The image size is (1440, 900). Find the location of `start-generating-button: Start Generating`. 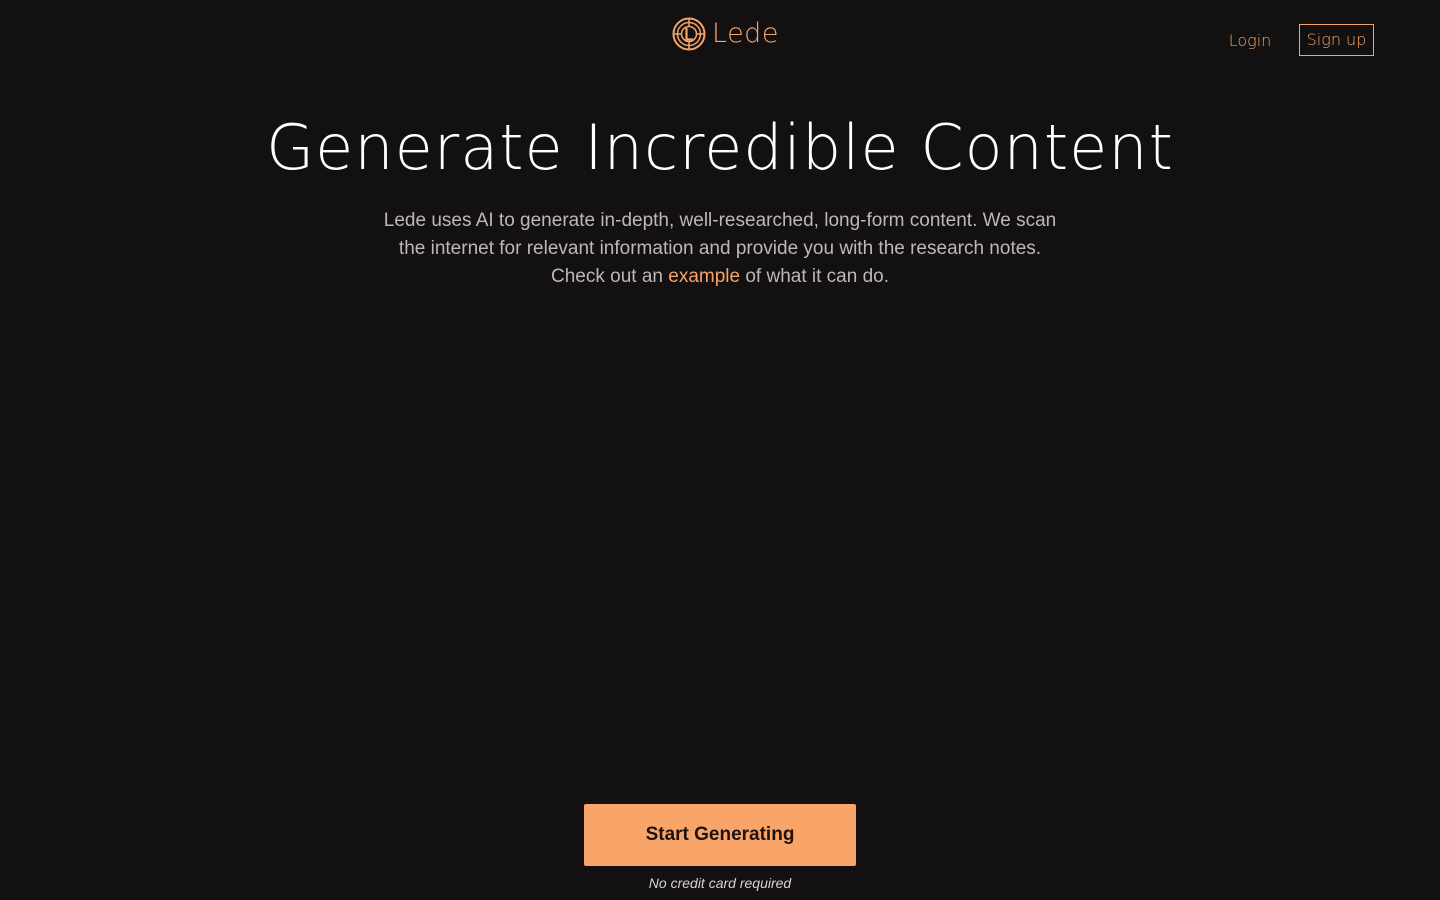

start-generating-button: Start Generating is located at coordinates (720, 835).